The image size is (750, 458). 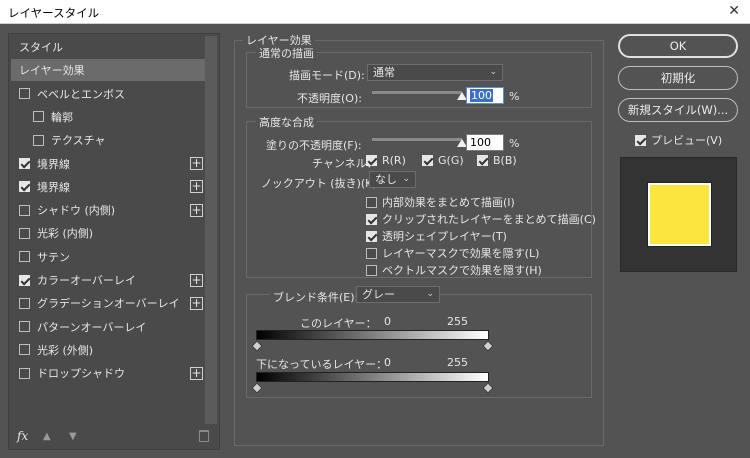 What do you see at coordinates (204, 436) in the screenshot?
I see `trash-icon` at bounding box center [204, 436].